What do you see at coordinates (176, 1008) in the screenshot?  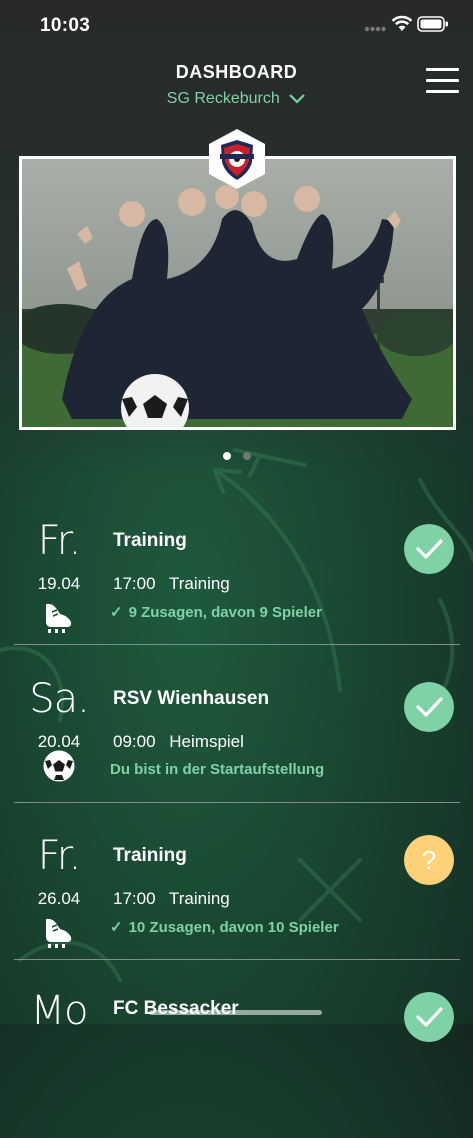 I see `event-title: FC Bessacker` at bounding box center [176, 1008].